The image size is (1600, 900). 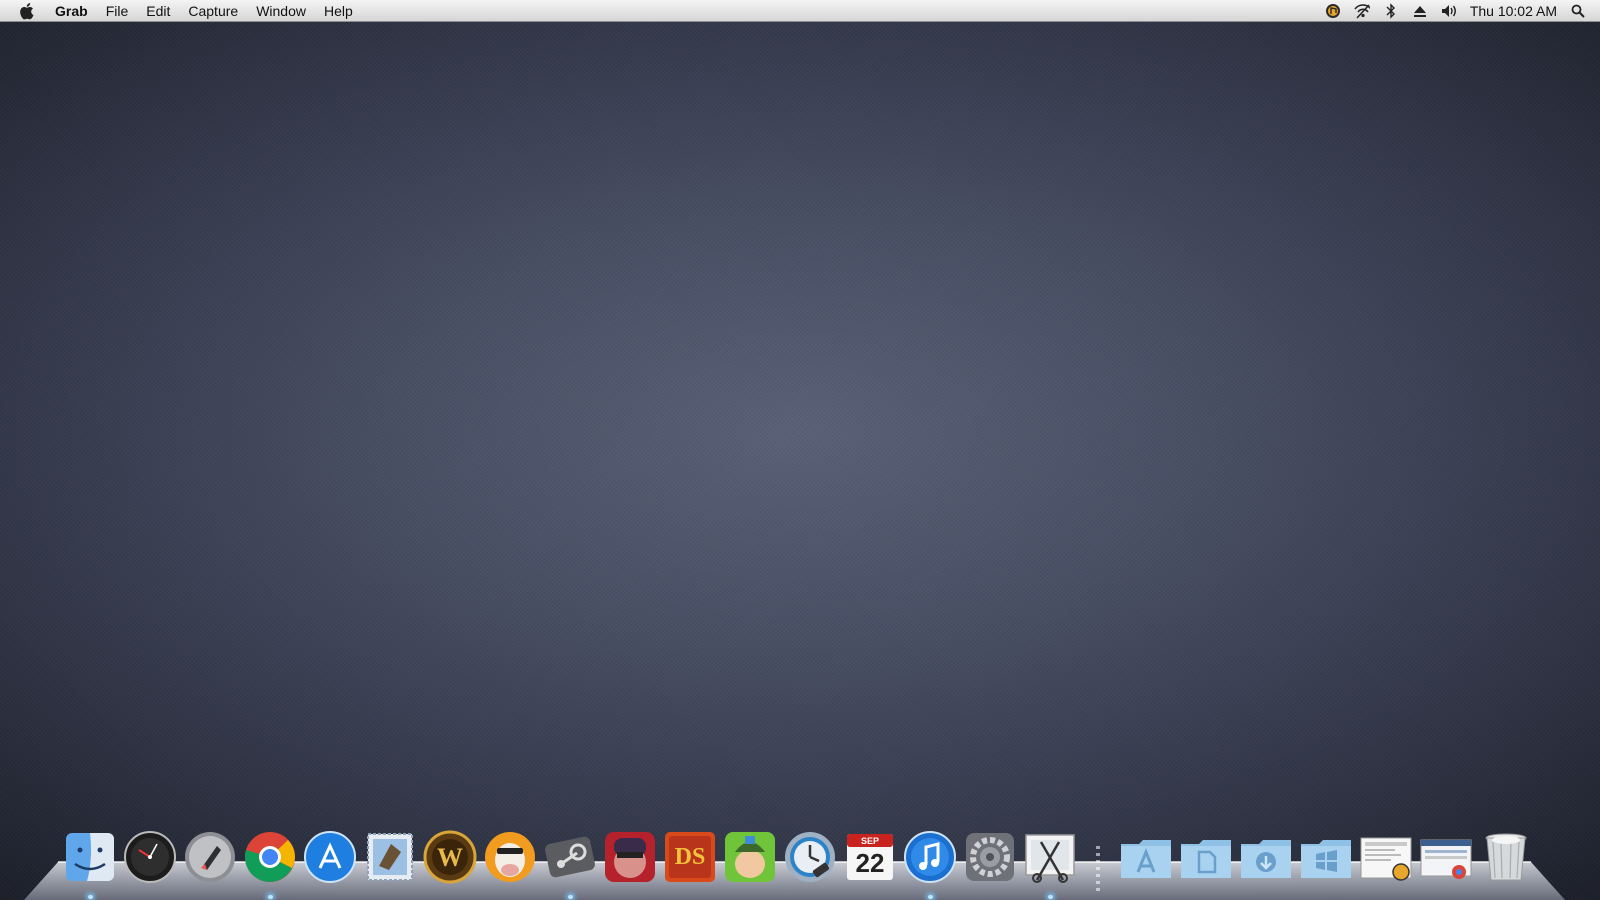 I want to click on menu-clock: Thu 10:02 AM, so click(x=1513, y=11).